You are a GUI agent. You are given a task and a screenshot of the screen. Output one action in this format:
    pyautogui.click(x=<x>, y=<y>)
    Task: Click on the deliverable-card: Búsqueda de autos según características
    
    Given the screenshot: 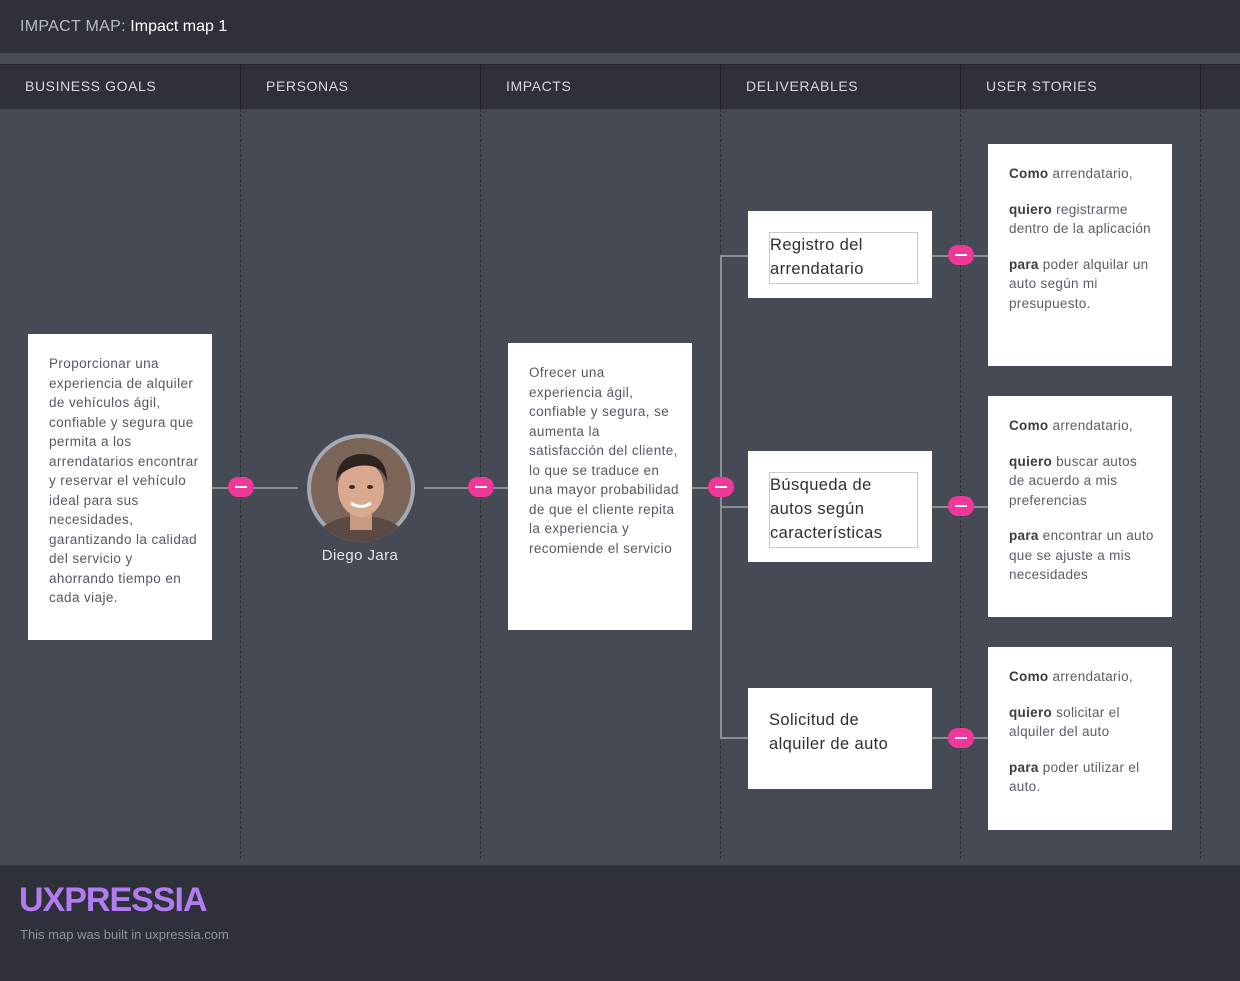 What is the action you would take?
    pyautogui.click(x=840, y=506)
    